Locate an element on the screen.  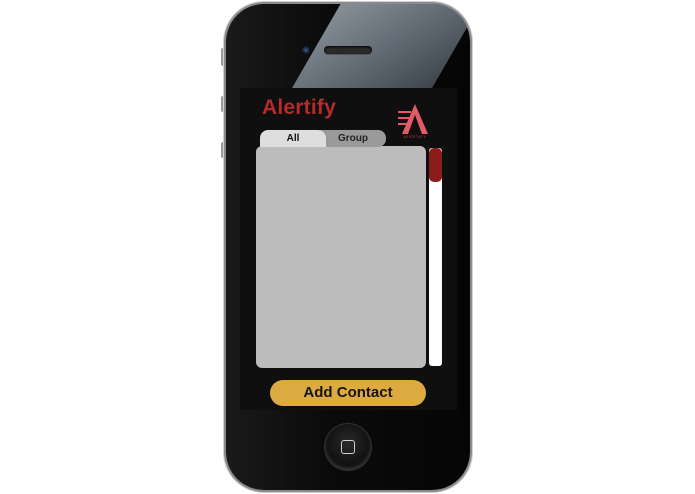
home-square is located at coordinates (348, 447).